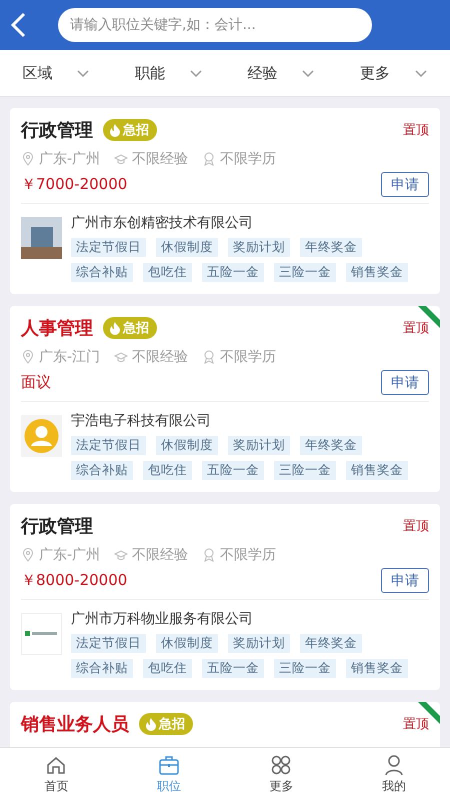  What do you see at coordinates (281, 73) in the screenshot?
I see `filter-dropdown: 经验` at bounding box center [281, 73].